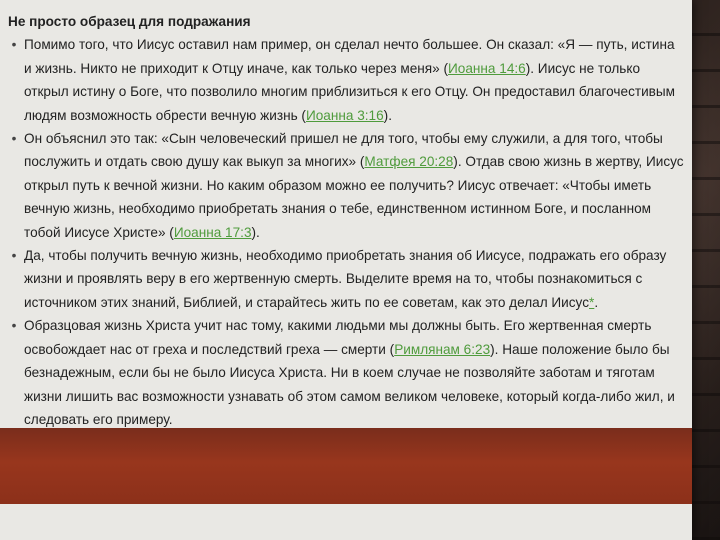 The height and width of the screenshot is (540, 720). I want to click on scripture-link: Матфея 20:28, so click(408, 161).